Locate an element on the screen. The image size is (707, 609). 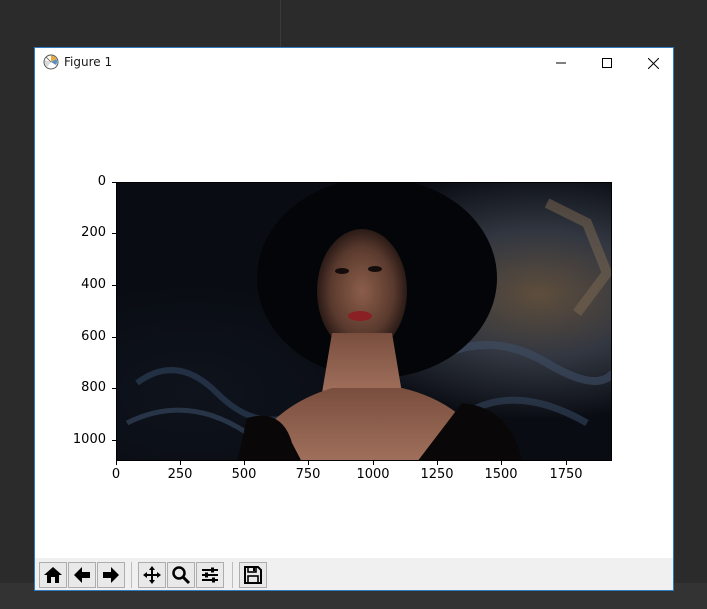
y-tick-label: 800 is located at coordinates (93, 387).